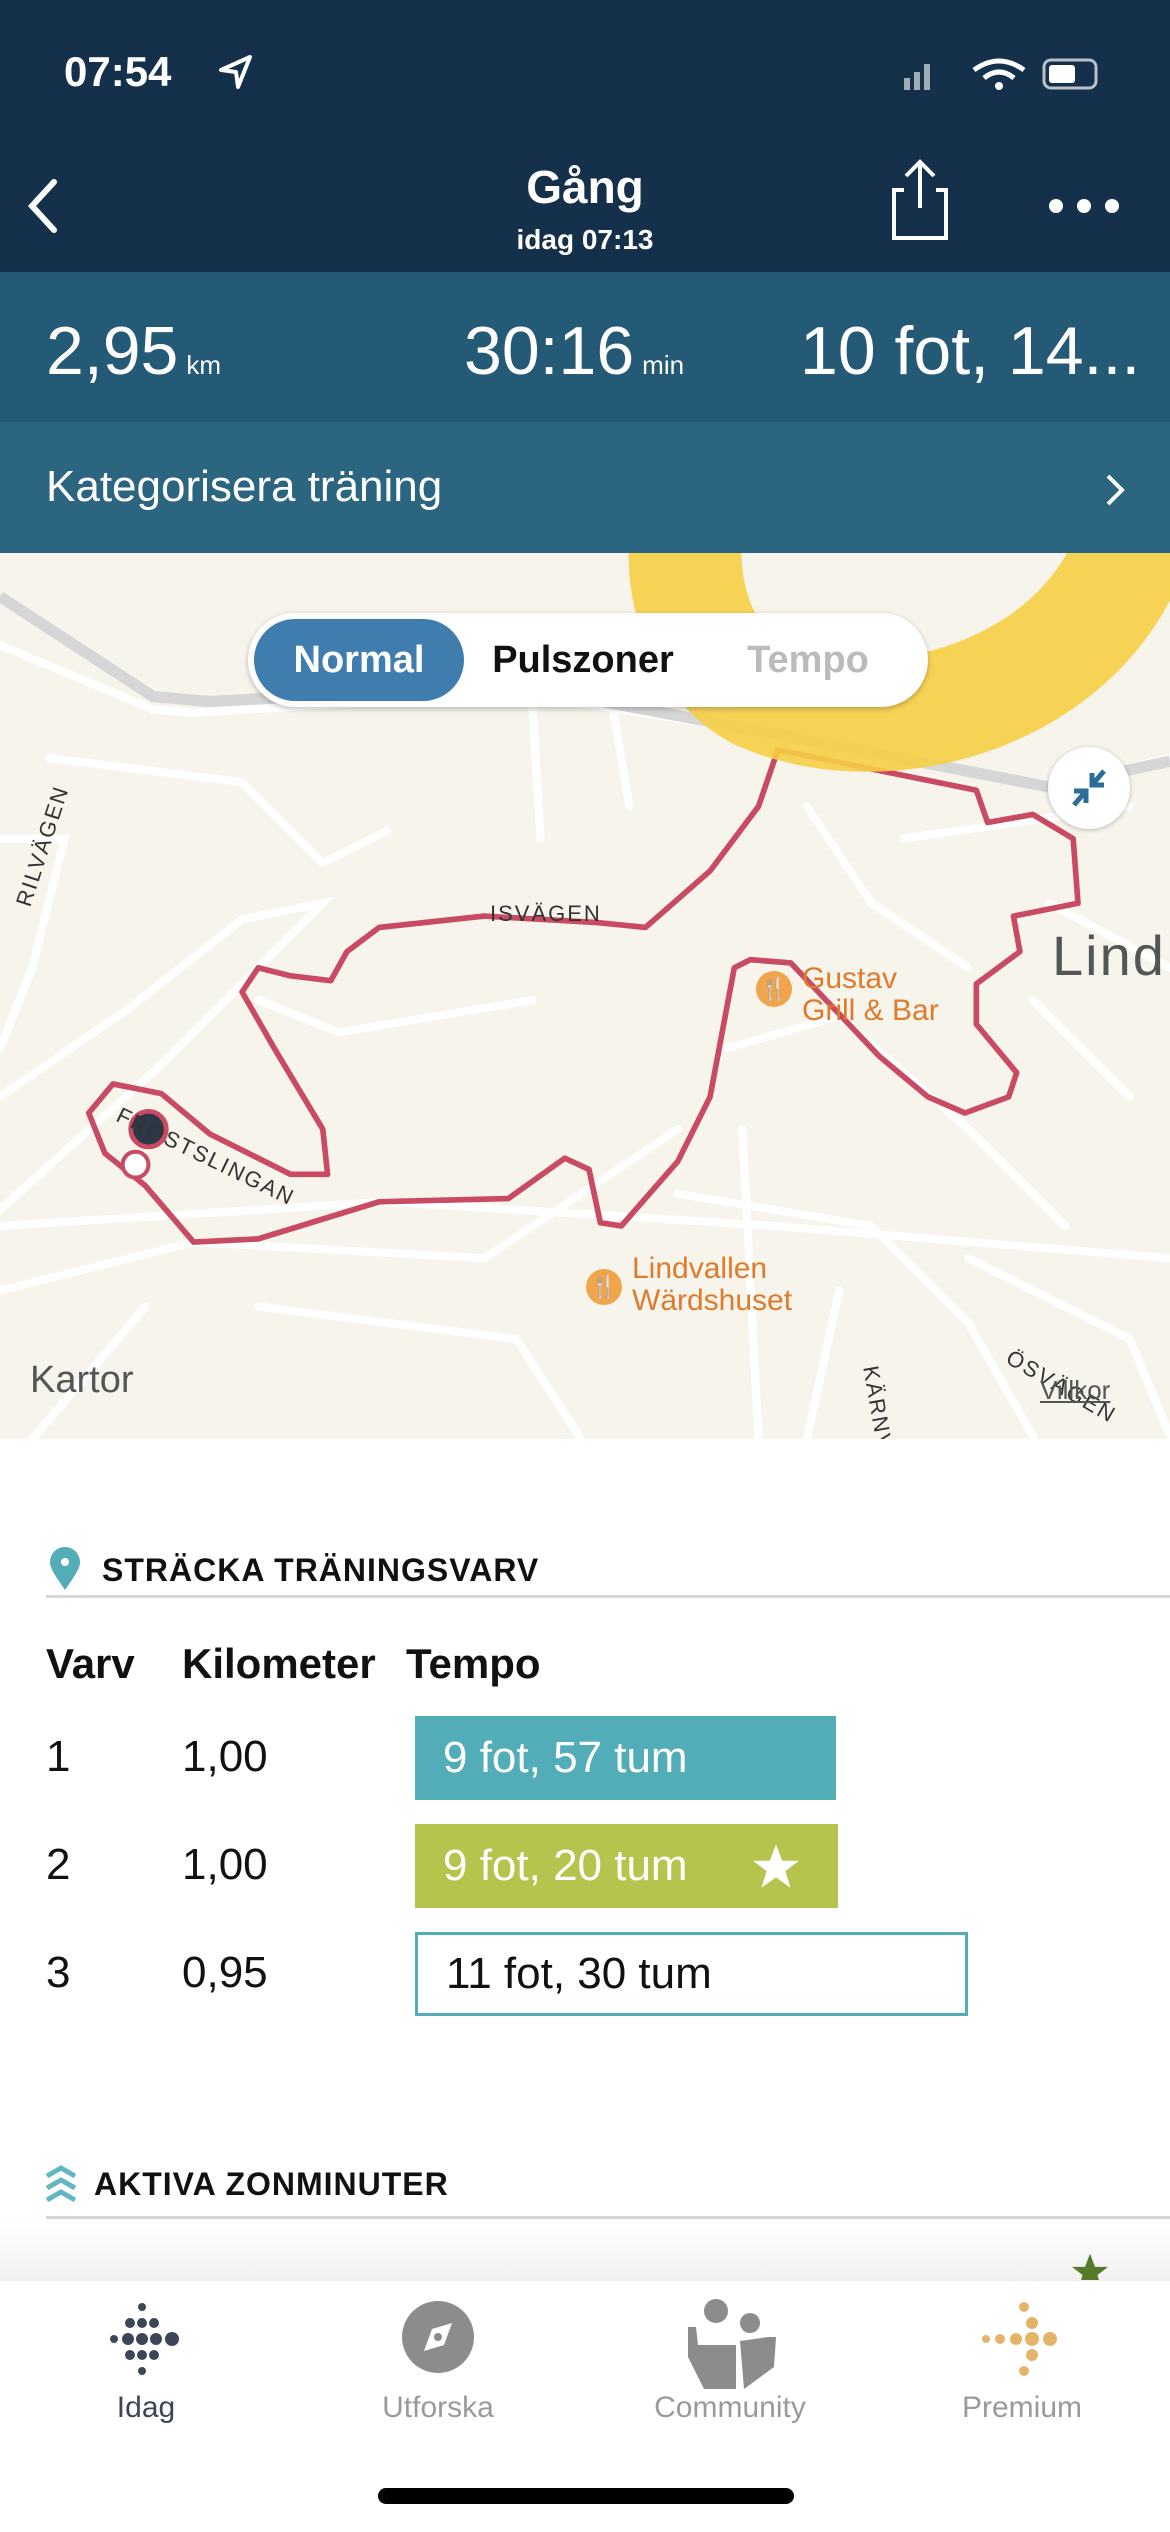  I want to click on column-header-lap: Varv, so click(90, 1663).